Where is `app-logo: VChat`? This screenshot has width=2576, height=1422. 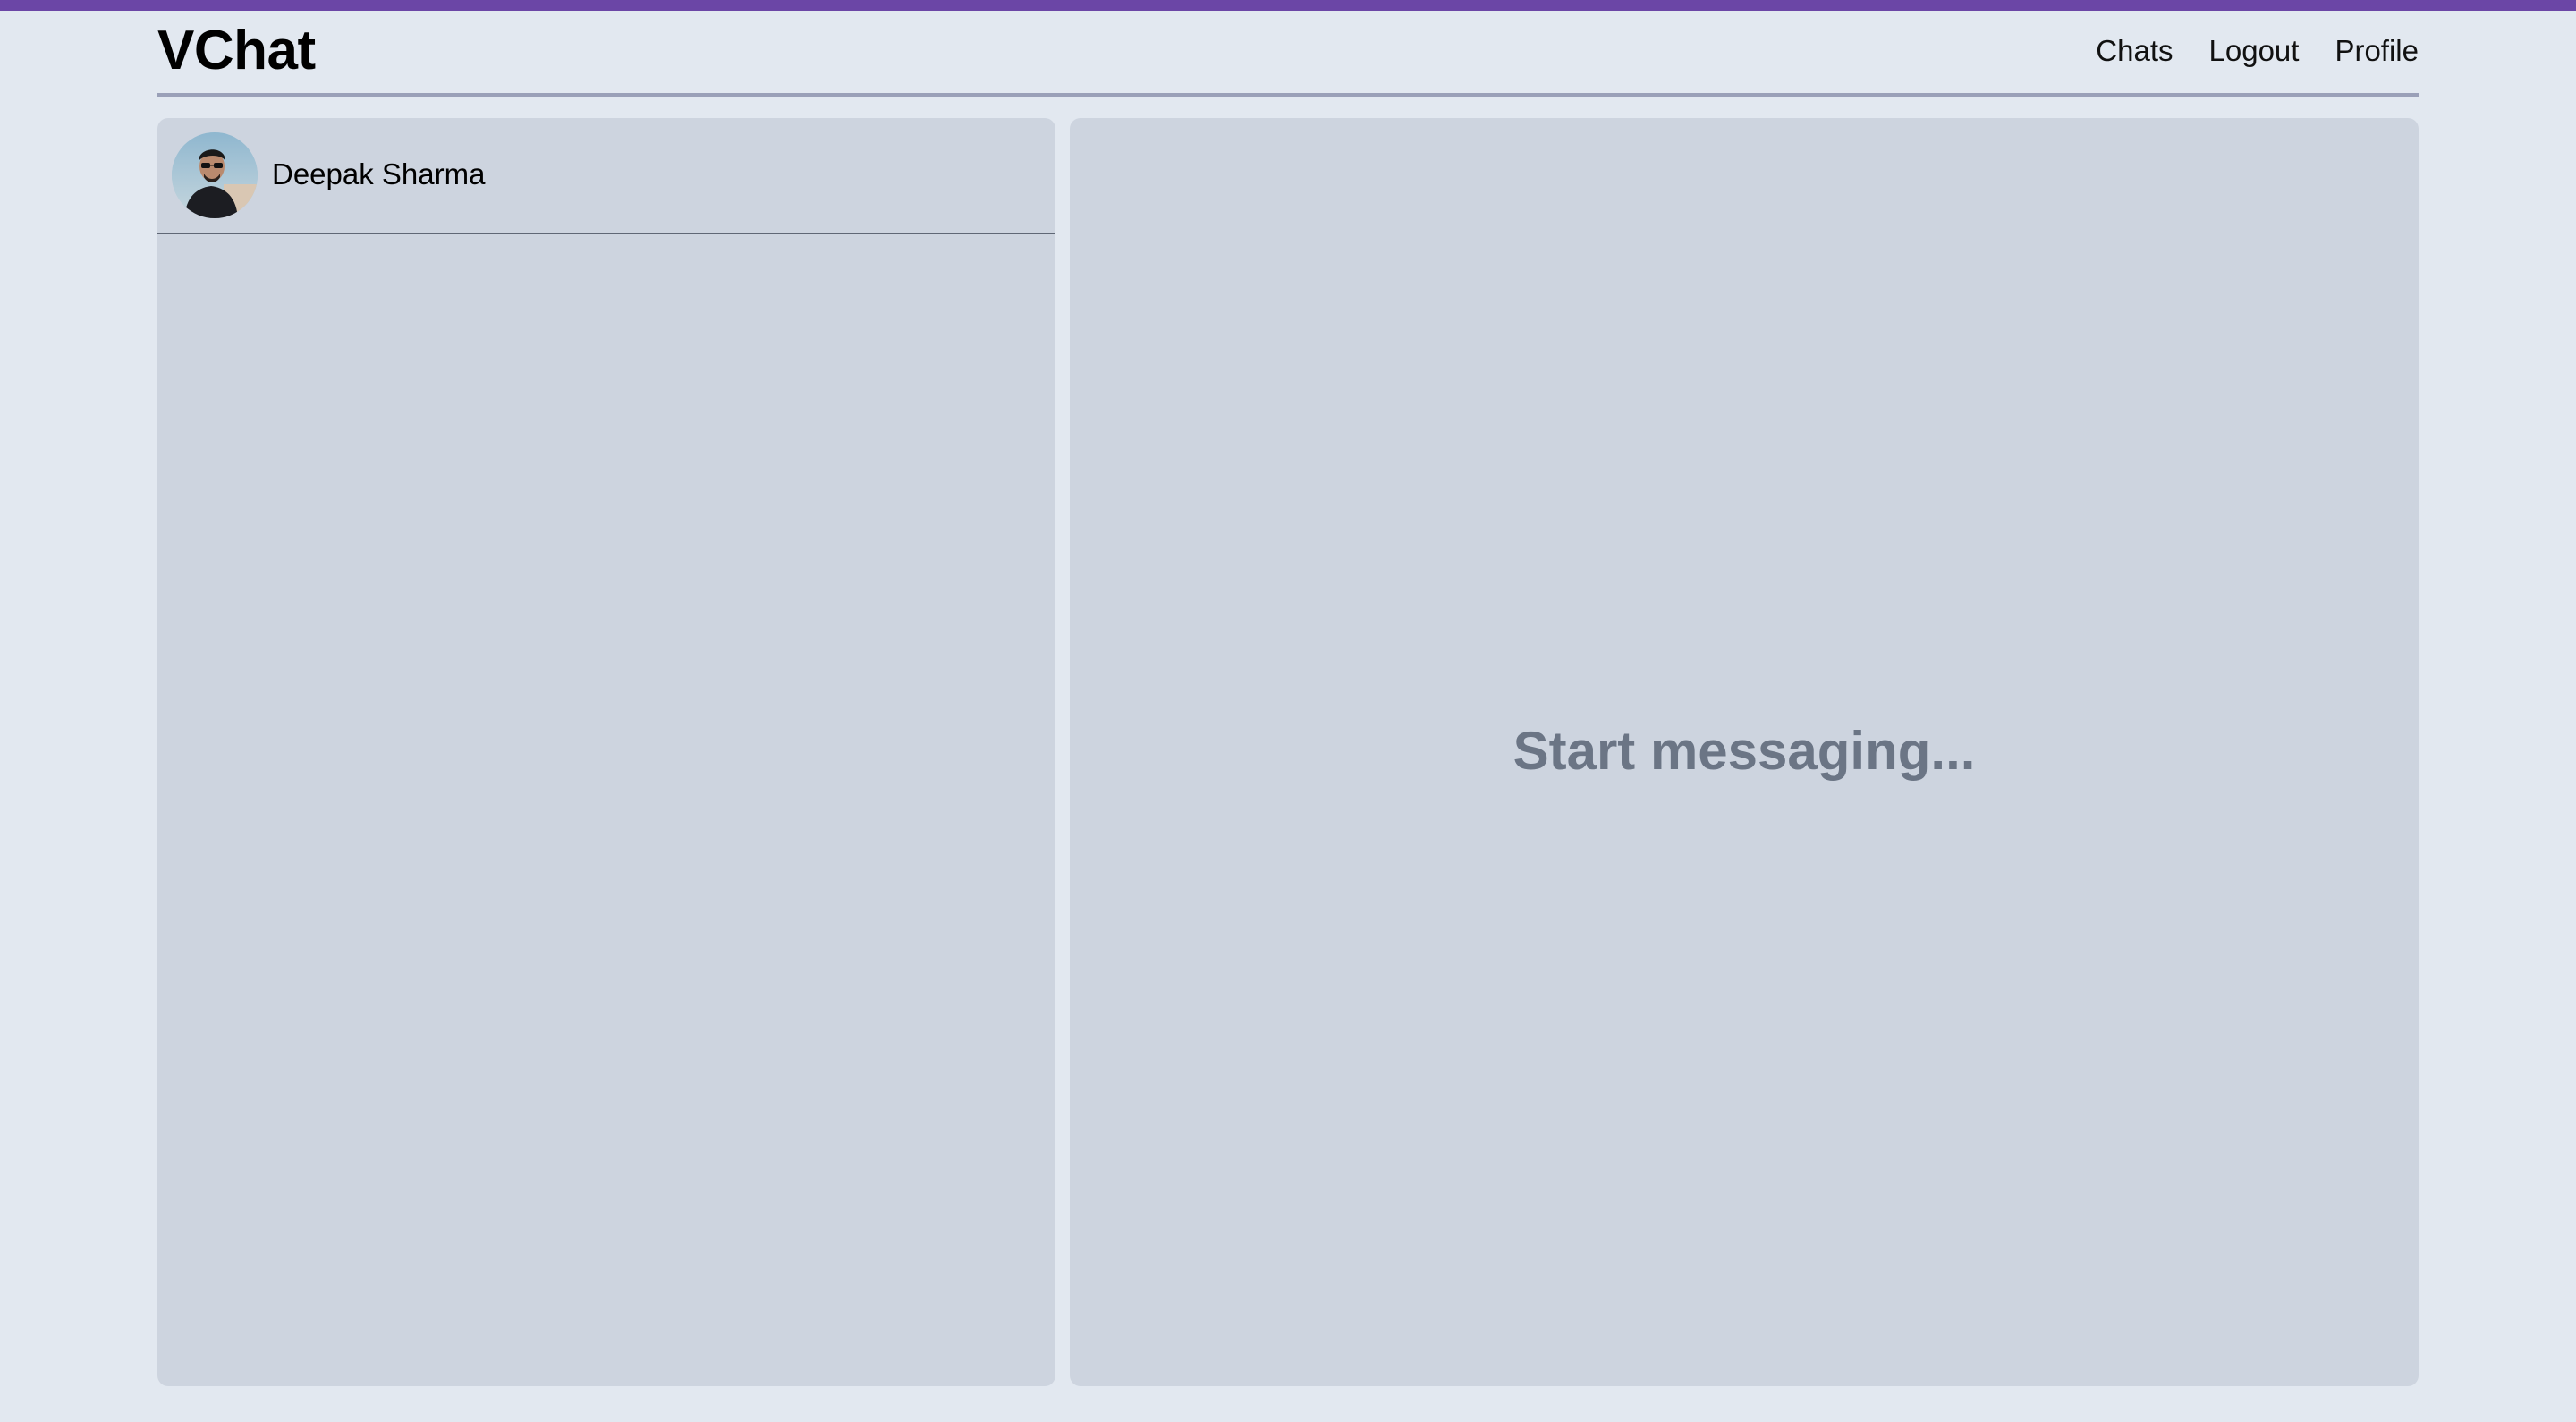 app-logo: VChat is located at coordinates (236, 51).